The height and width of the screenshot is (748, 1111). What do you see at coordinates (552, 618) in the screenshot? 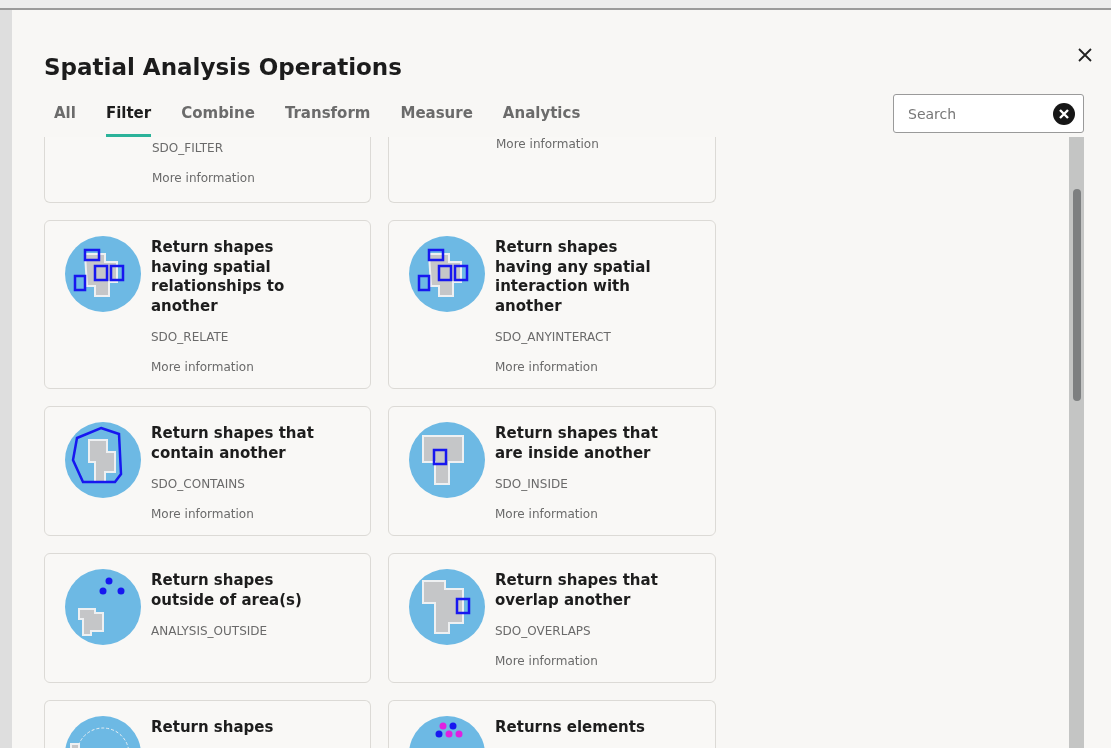
I see `operation-card: Return shapes that overlap another SDO_OVERLAPS More information` at bounding box center [552, 618].